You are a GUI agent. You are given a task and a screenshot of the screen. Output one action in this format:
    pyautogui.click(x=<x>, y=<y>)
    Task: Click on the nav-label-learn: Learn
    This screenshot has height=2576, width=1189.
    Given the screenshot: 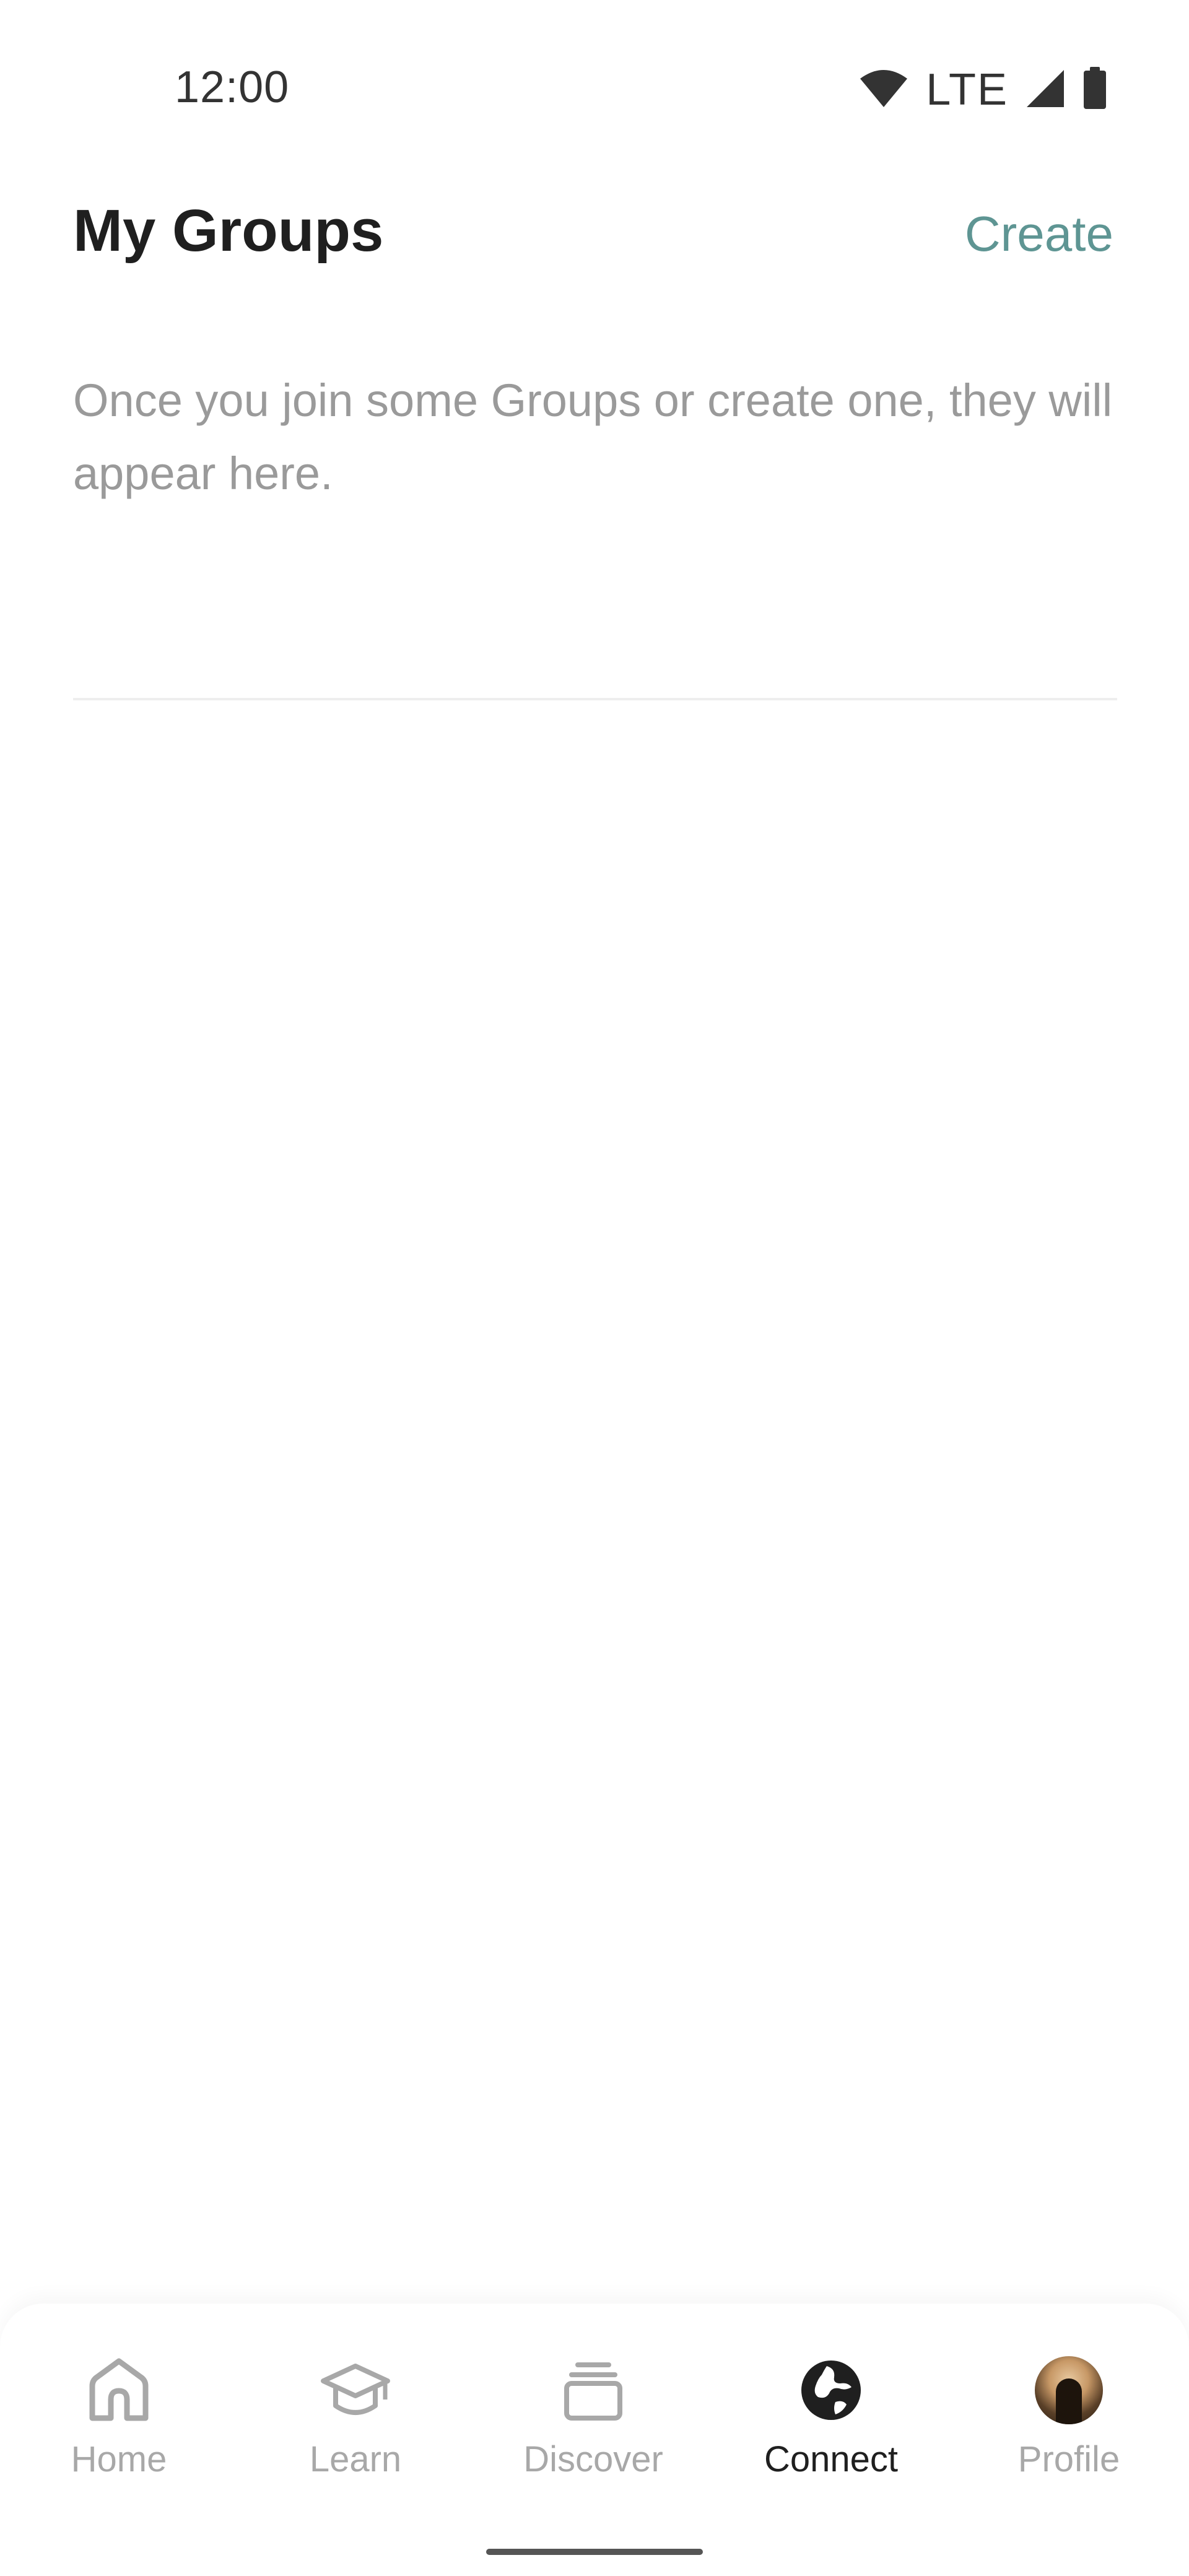 What is the action you would take?
    pyautogui.click(x=355, y=2459)
    